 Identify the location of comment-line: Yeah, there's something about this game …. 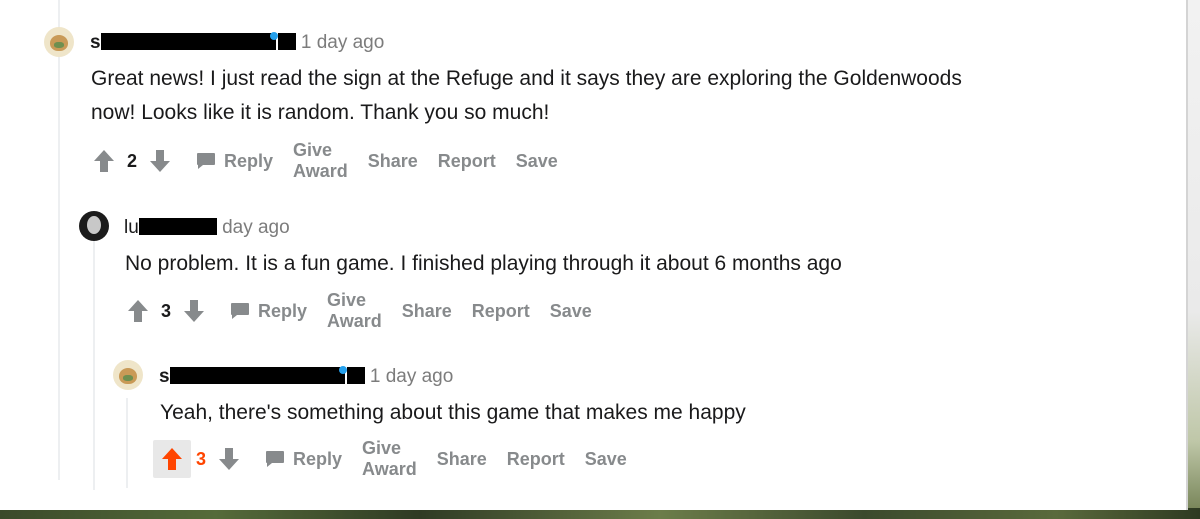
(453, 412).